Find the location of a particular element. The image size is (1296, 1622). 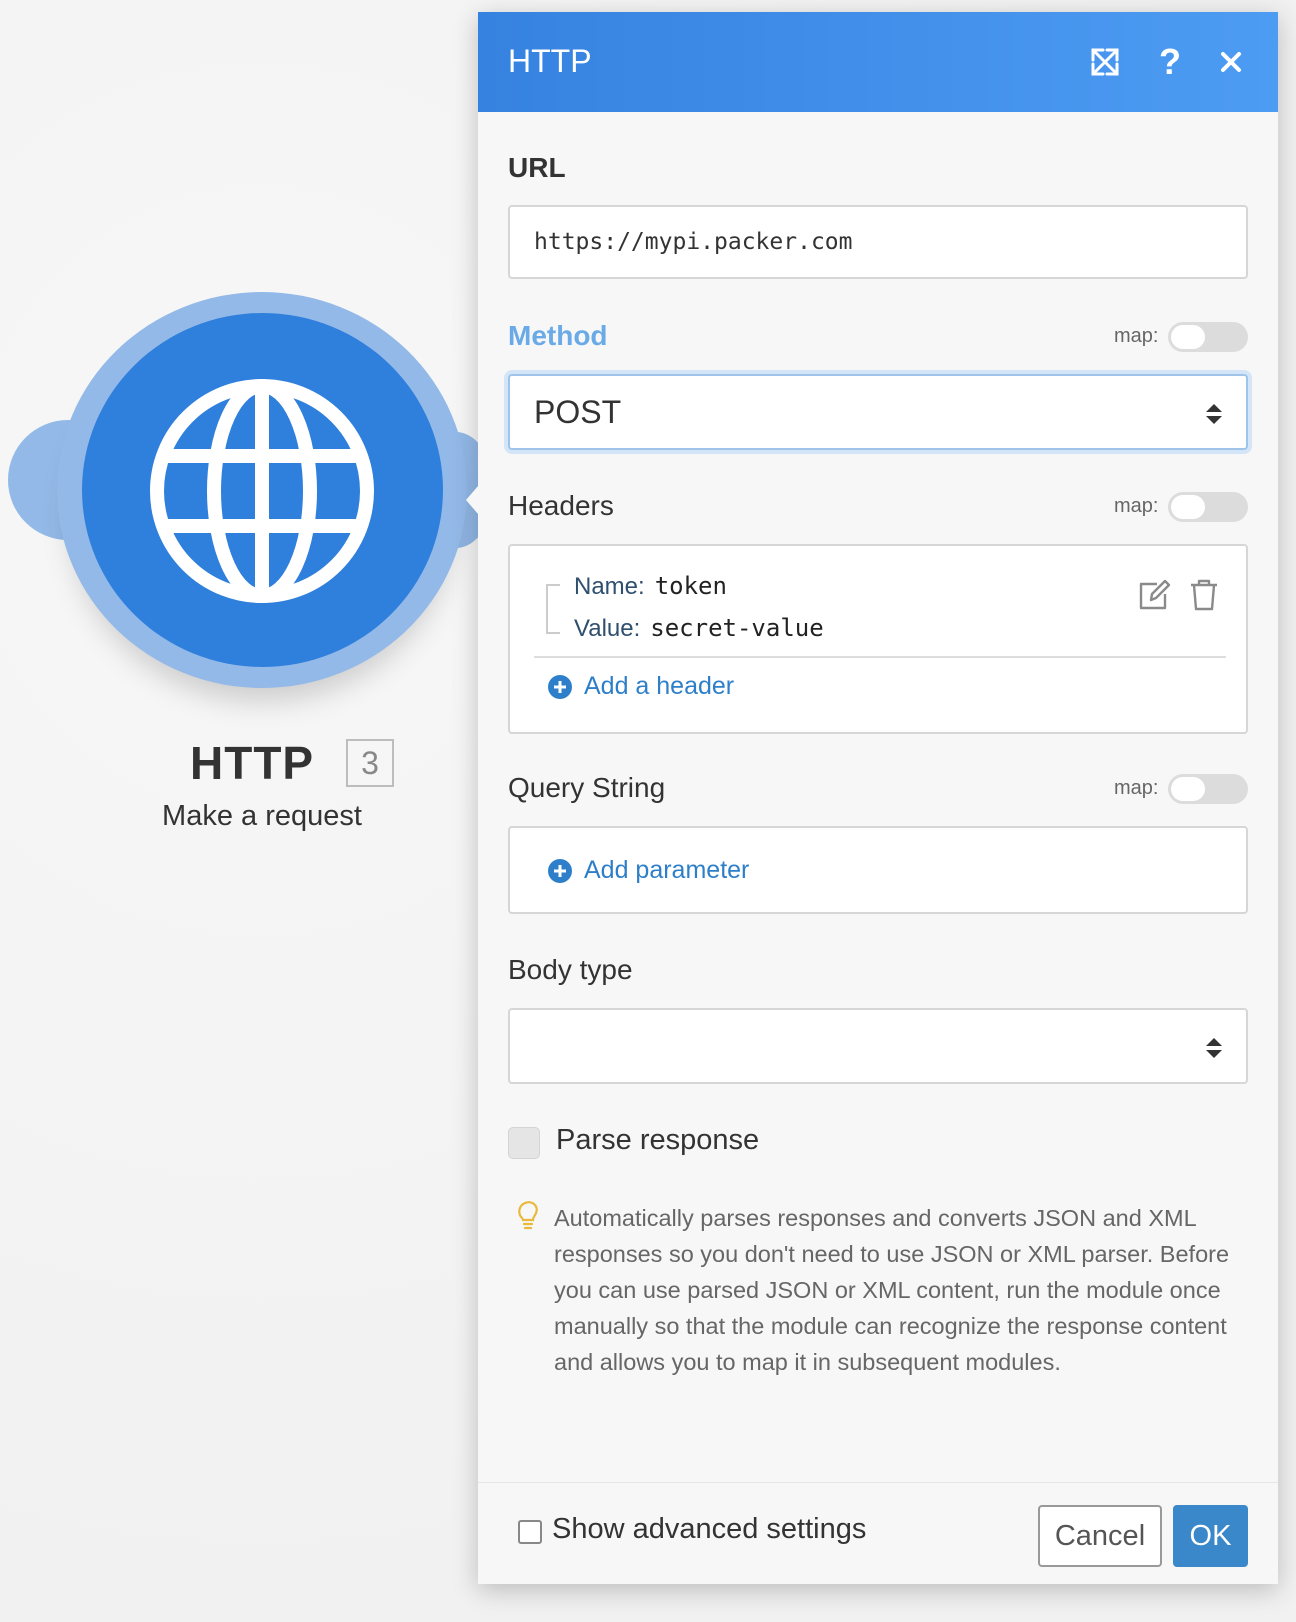

globe-icon is located at coordinates (262, 491).